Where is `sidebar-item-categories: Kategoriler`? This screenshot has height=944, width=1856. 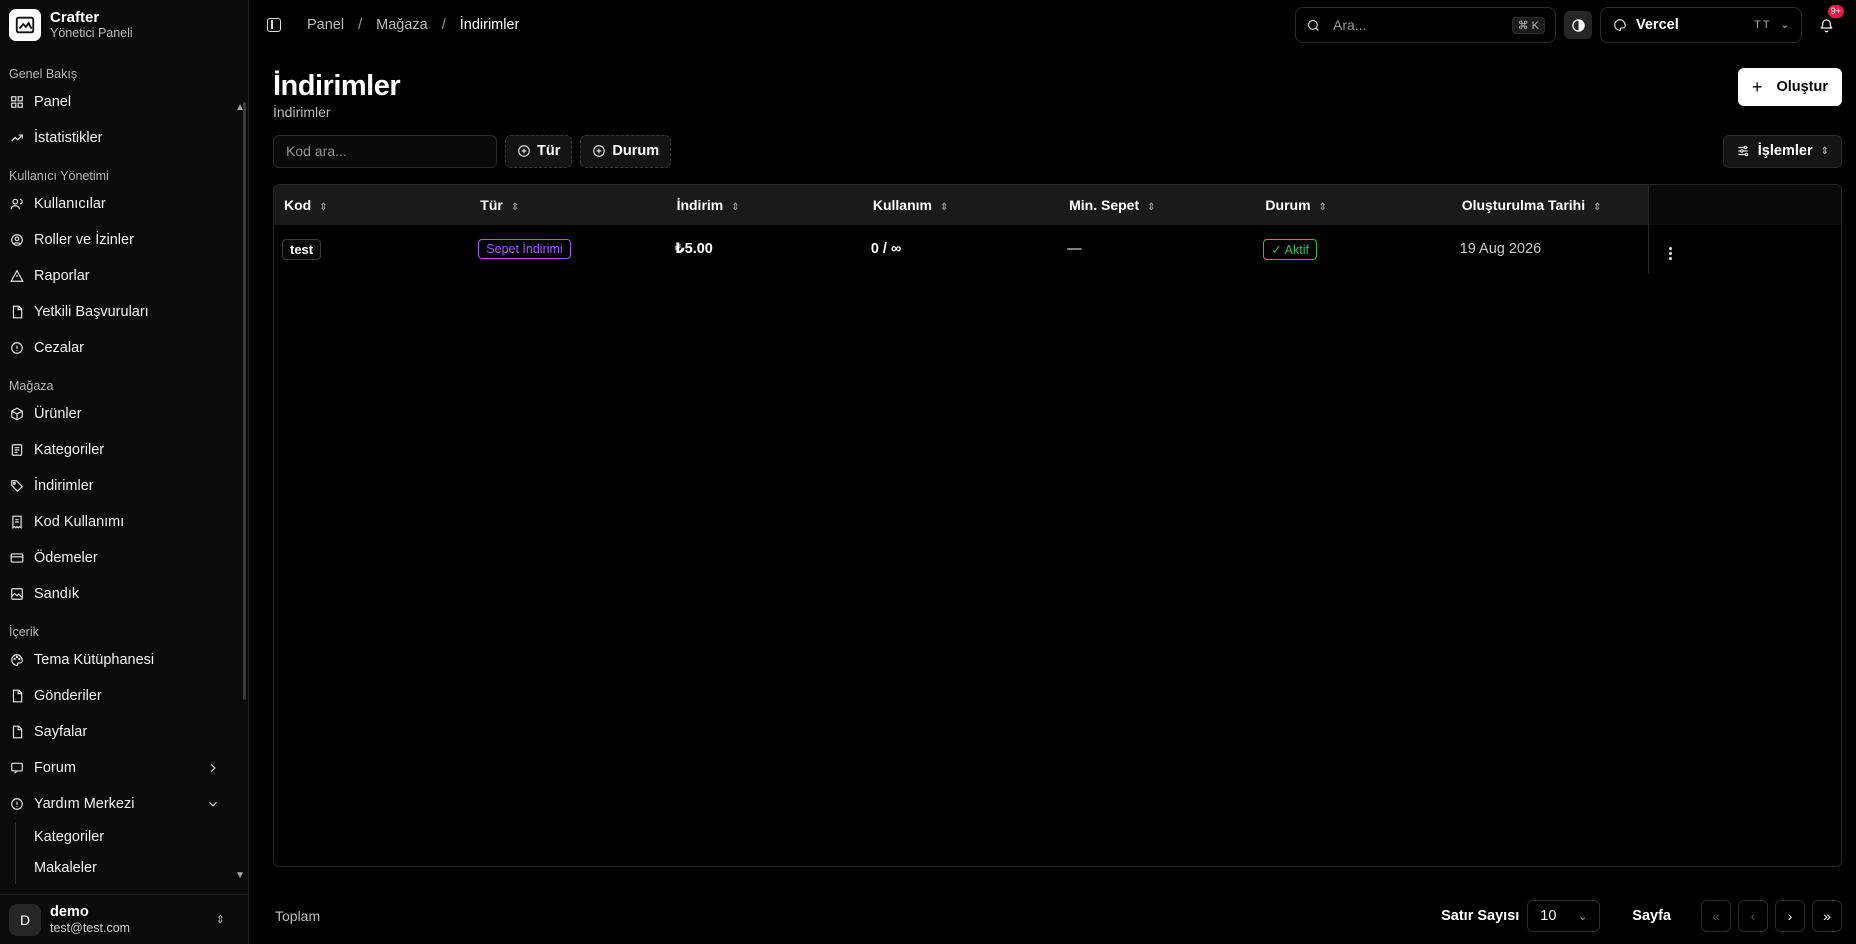 sidebar-item-categories: Kategoriler is located at coordinates (124, 450).